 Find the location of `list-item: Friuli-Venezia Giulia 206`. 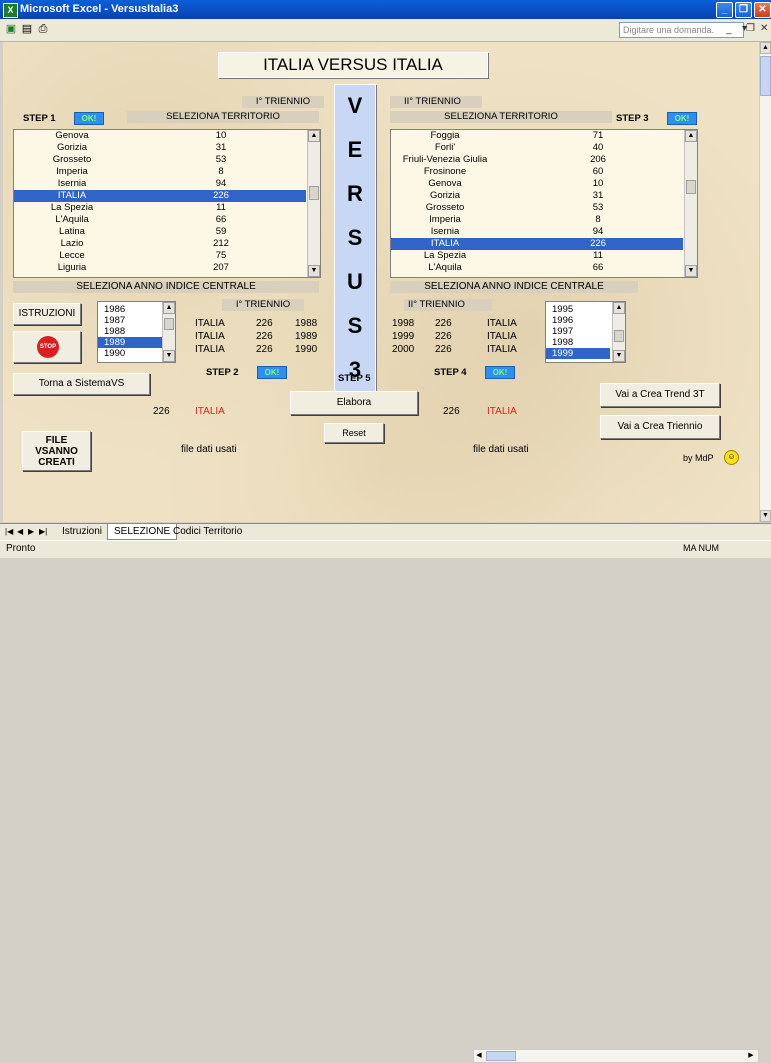

list-item: Friuli-Venezia Giulia 206 is located at coordinates (537, 160).